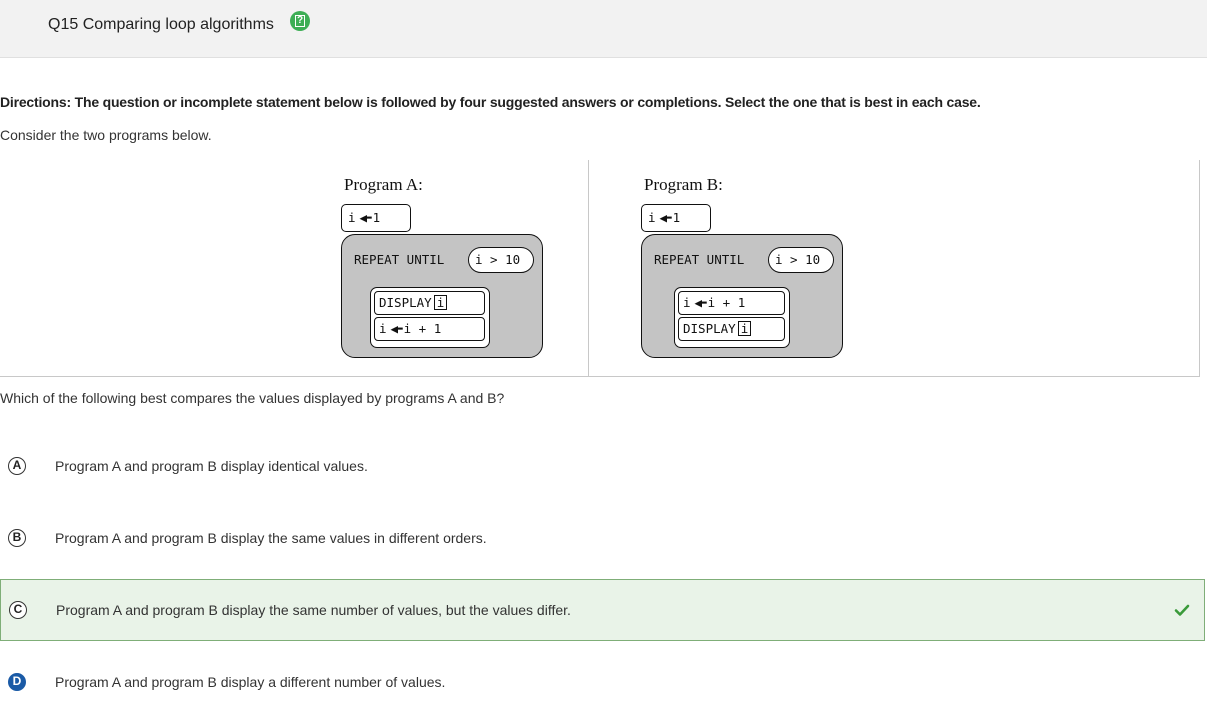  I want to click on program-a-init-var: i, so click(352, 217).